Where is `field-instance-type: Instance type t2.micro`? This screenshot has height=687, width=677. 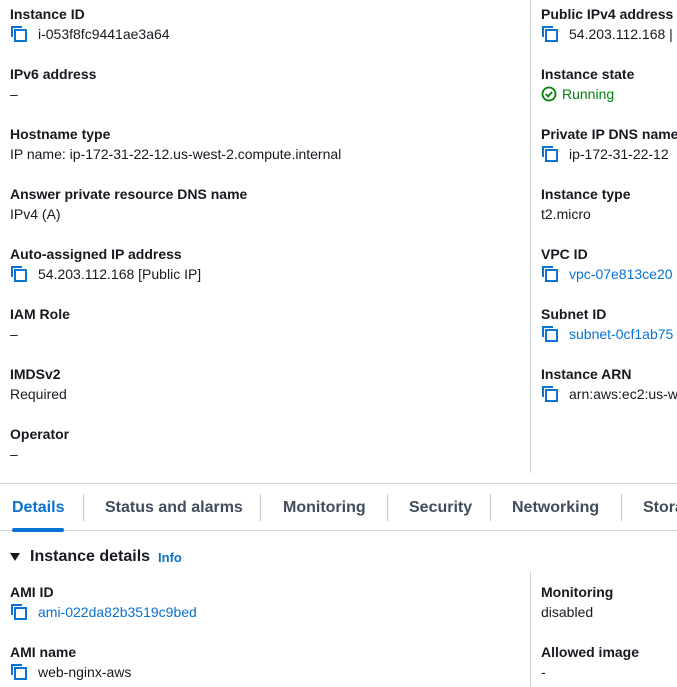 field-instance-type: Instance type t2.micro is located at coordinates (585, 204).